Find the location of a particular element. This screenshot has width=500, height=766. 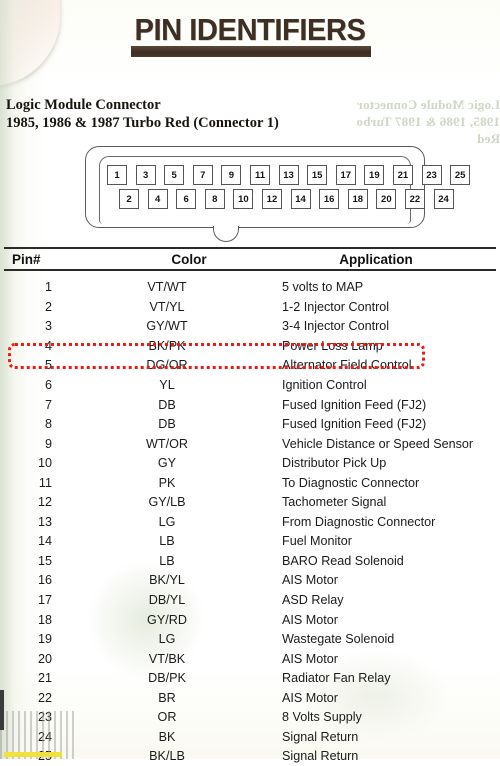

title-underline-bar is located at coordinates (251, 51).